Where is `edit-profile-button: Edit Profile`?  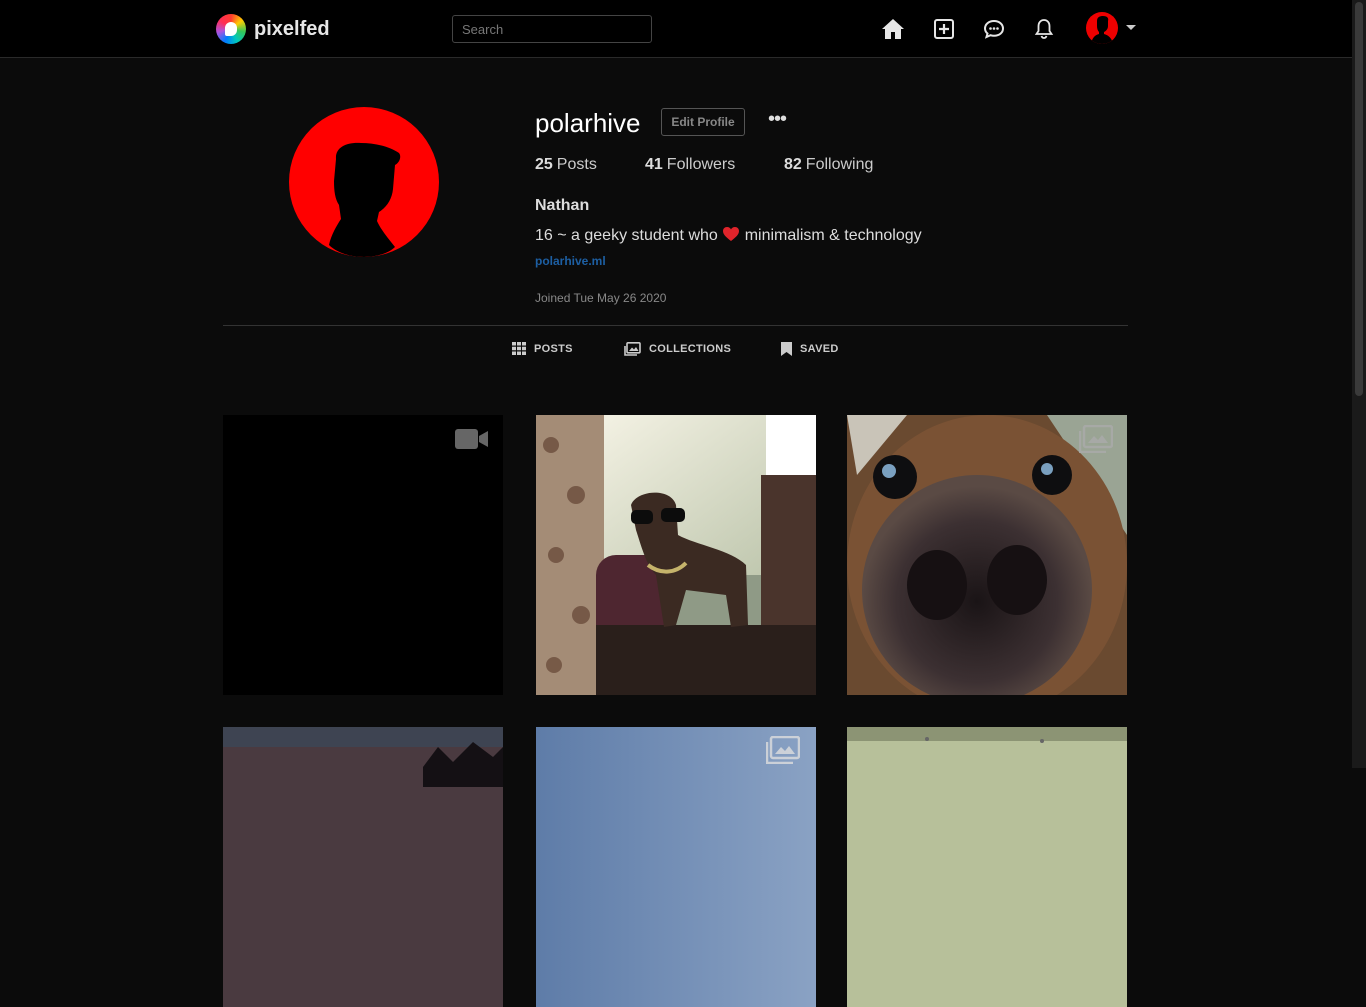
edit-profile-button: Edit Profile is located at coordinates (703, 122).